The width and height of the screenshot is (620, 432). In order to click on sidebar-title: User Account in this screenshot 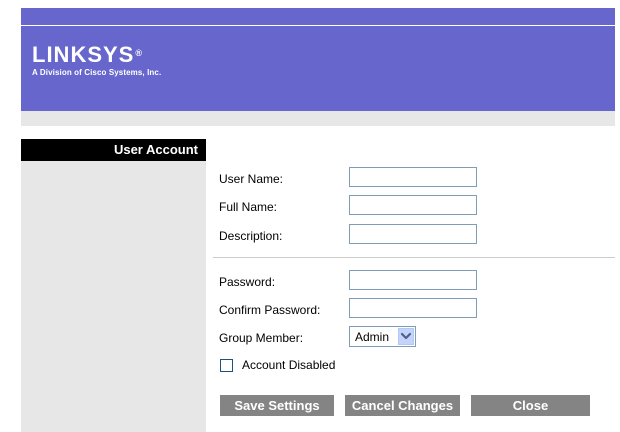, I will do `click(113, 150)`.